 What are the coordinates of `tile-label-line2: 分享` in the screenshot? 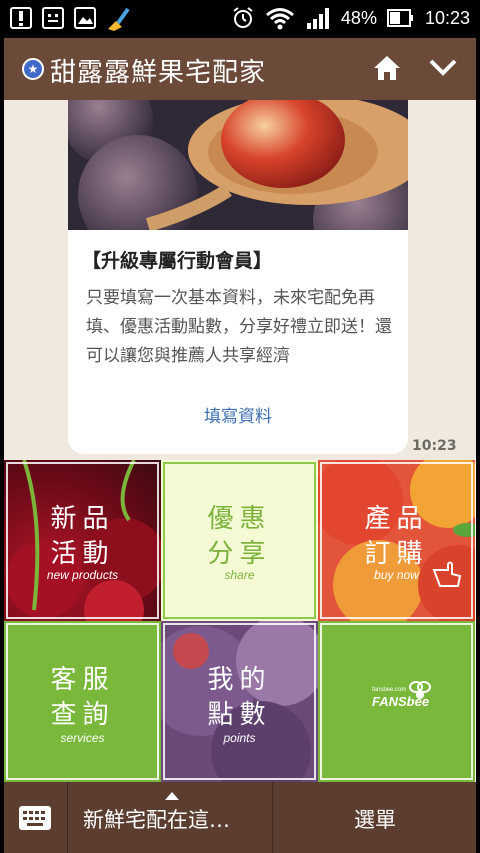 It's located at (239, 554).